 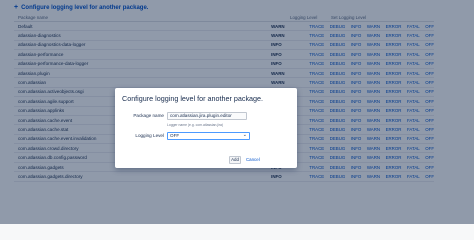 What do you see at coordinates (244, 135) in the screenshot?
I see `chevron-down-icon: ⌄` at bounding box center [244, 135].